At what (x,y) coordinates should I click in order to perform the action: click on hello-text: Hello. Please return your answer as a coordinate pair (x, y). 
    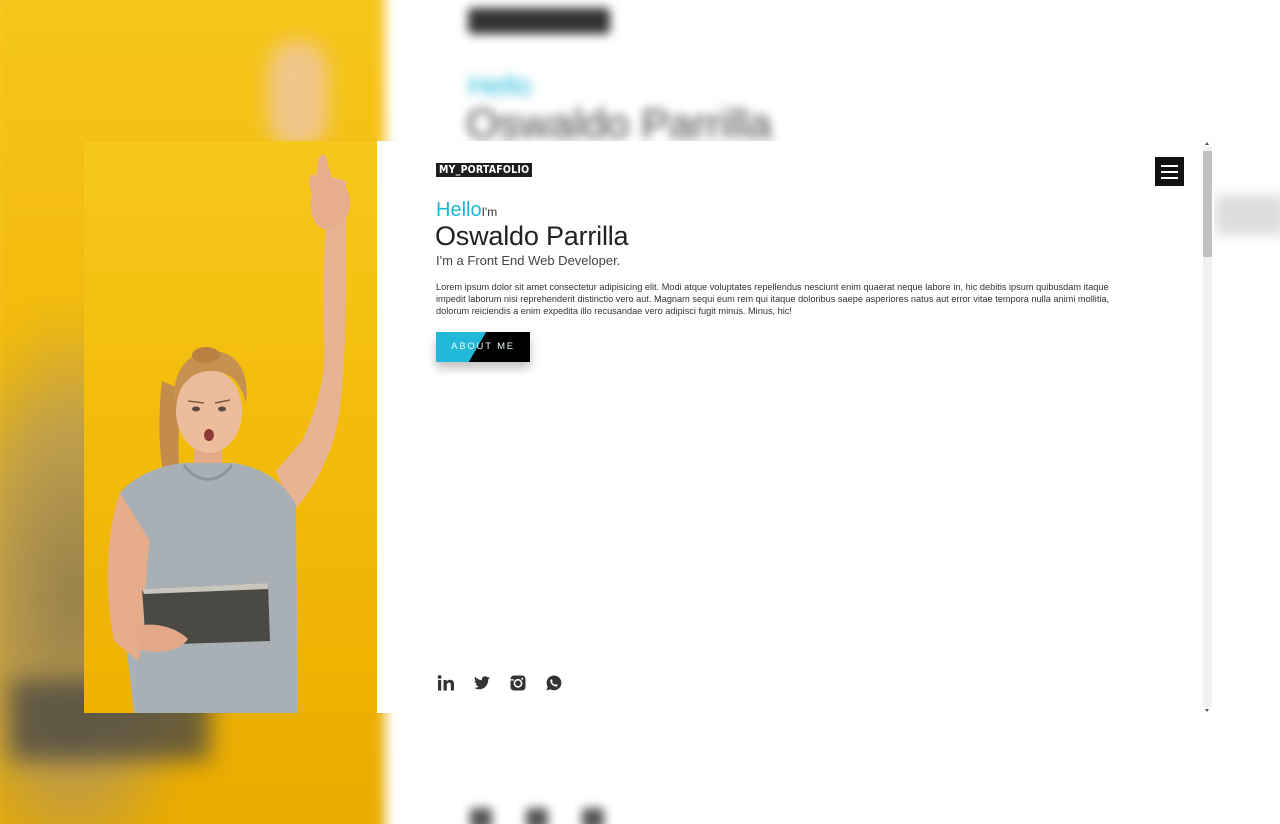
    Looking at the image, I should click on (459, 210).